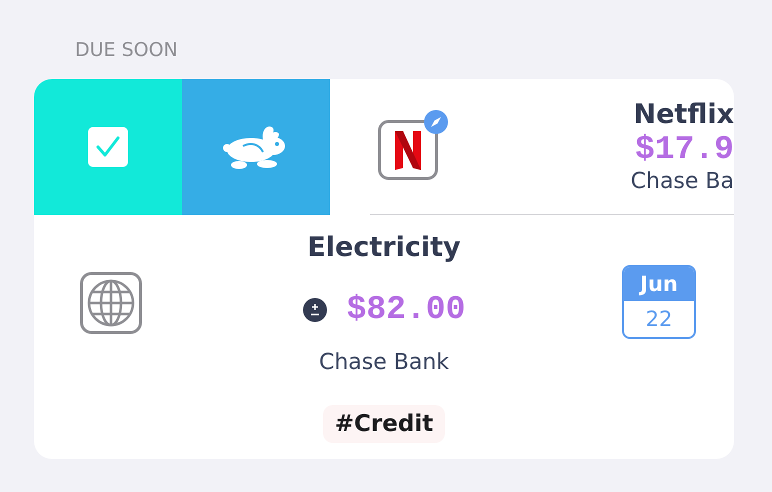 This screenshot has width=772, height=492. What do you see at coordinates (111, 303) in the screenshot?
I see `globe-icon` at bounding box center [111, 303].